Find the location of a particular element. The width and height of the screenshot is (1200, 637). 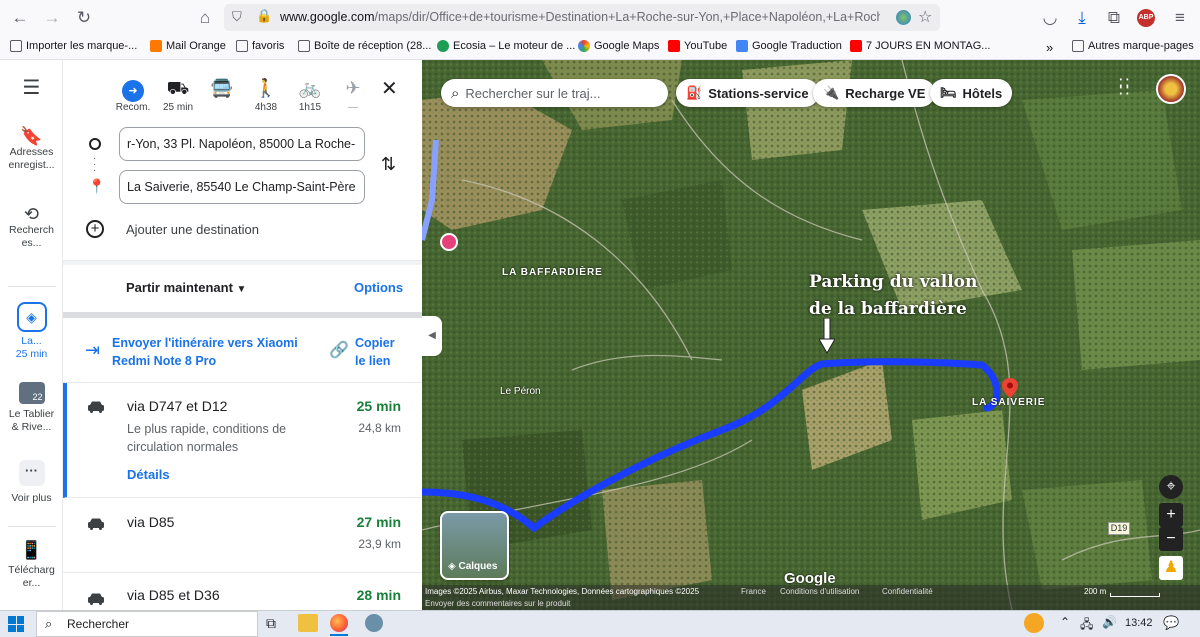

reload-icon: ↻ is located at coordinates (84, 18).